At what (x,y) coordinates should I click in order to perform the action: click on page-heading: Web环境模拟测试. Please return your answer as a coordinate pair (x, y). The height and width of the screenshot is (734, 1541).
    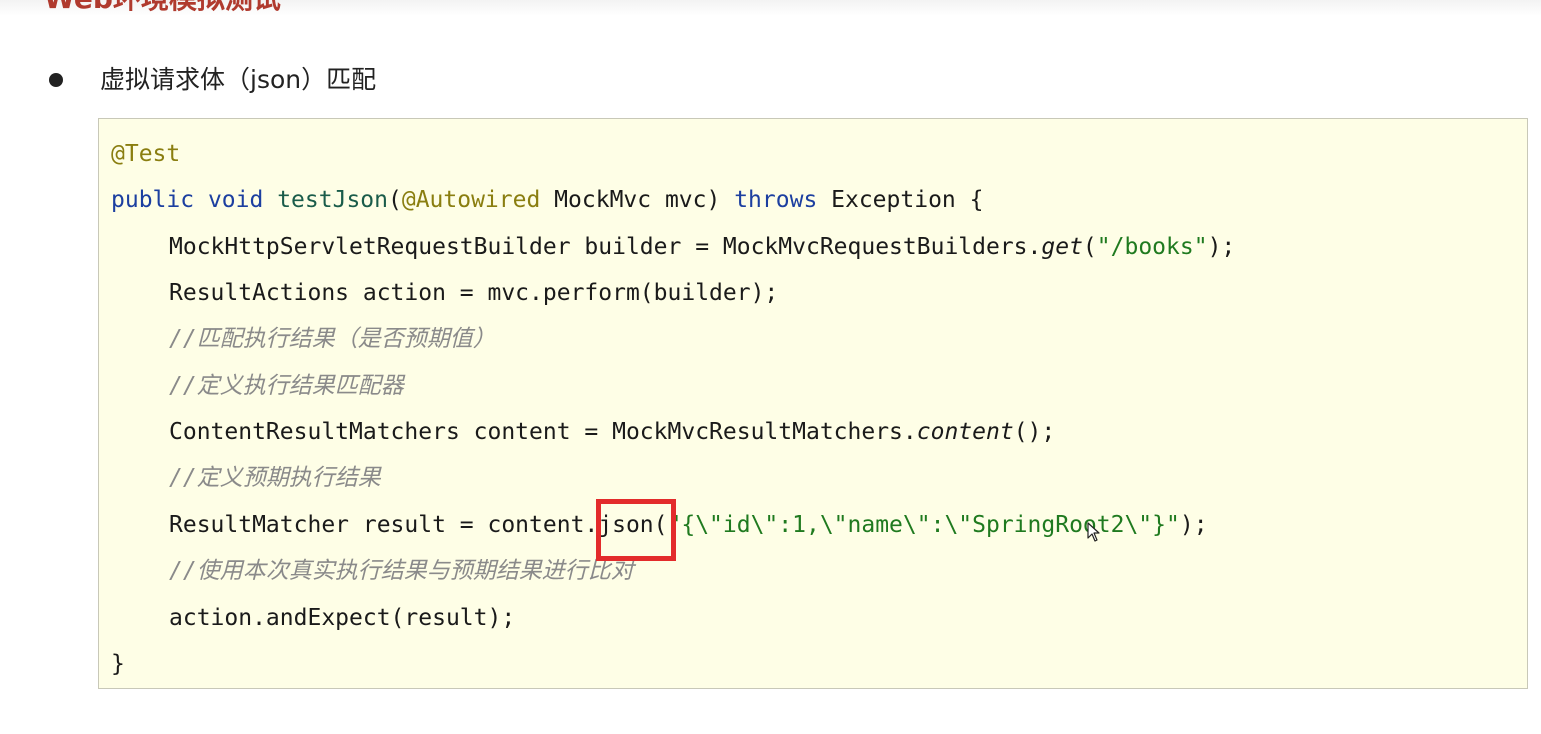
    Looking at the image, I should click on (162, 7).